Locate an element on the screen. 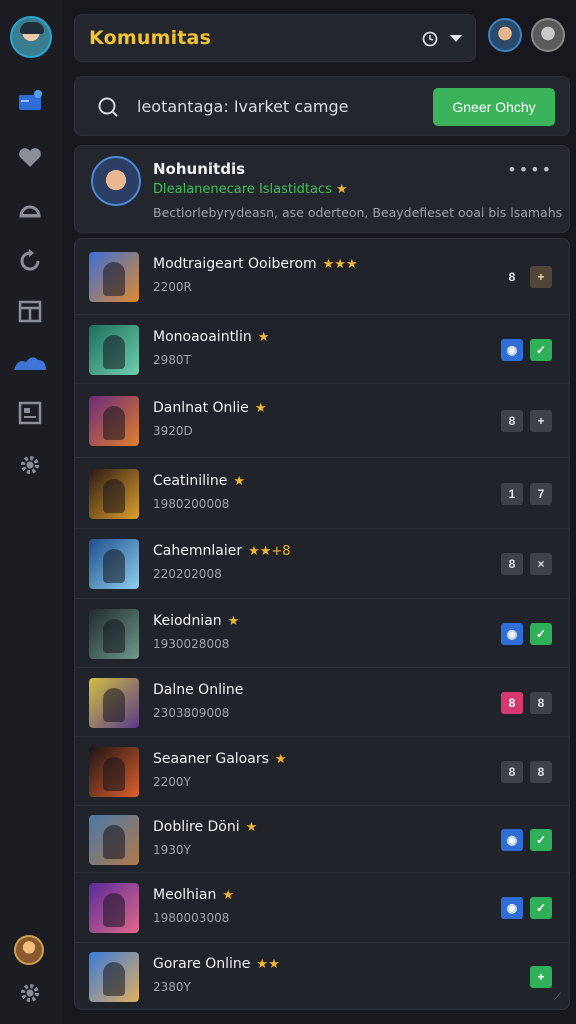  top-bar: Komumitas is located at coordinates (275, 38).